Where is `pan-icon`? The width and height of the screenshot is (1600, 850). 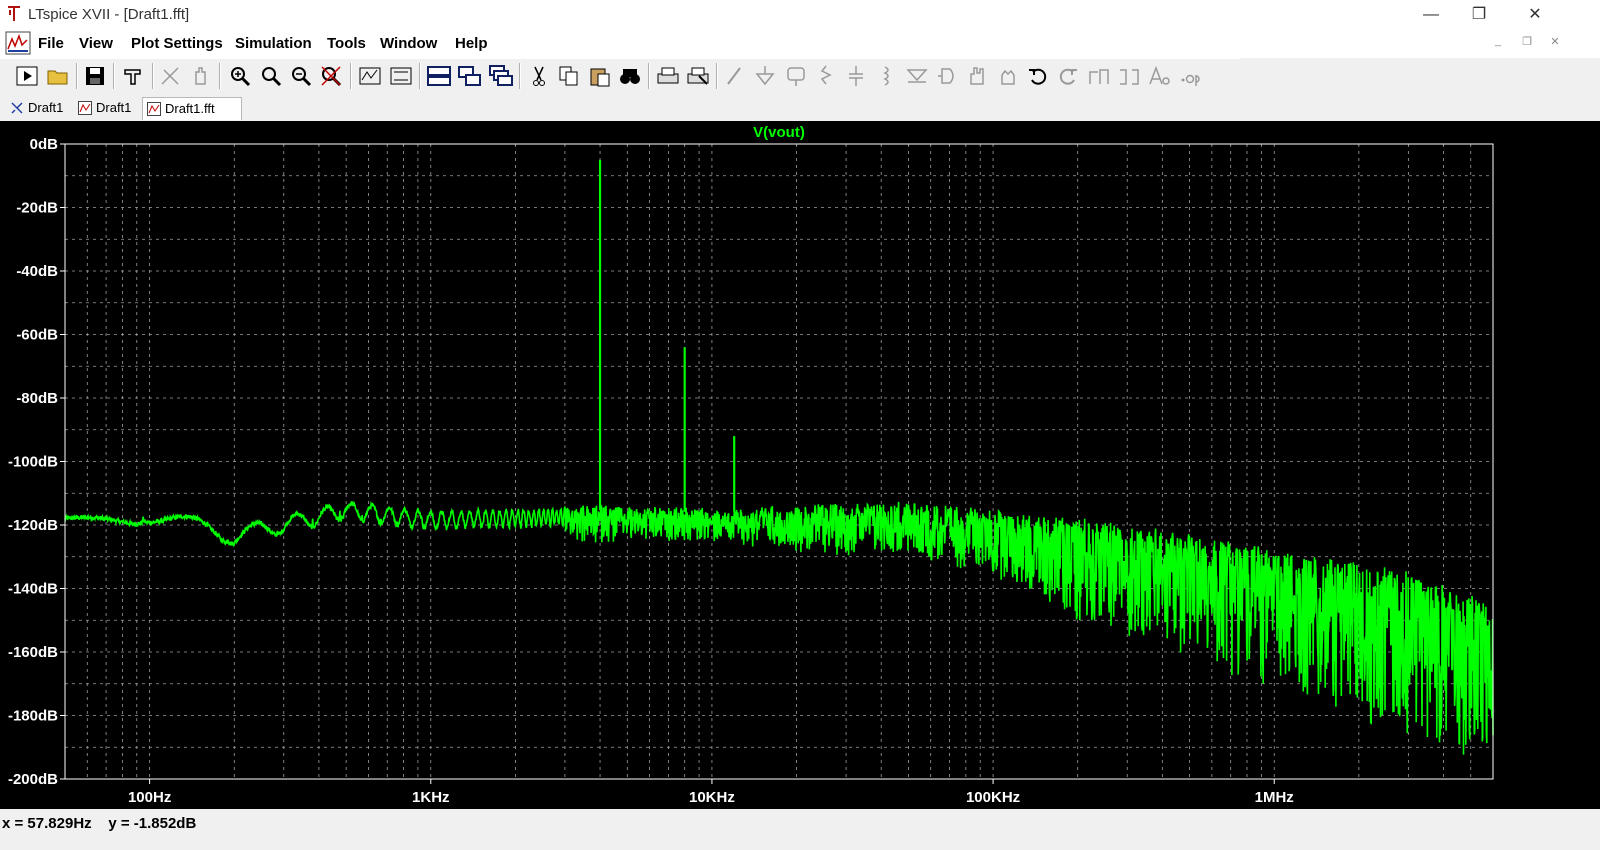
pan-icon is located at coordinates (201, 76).